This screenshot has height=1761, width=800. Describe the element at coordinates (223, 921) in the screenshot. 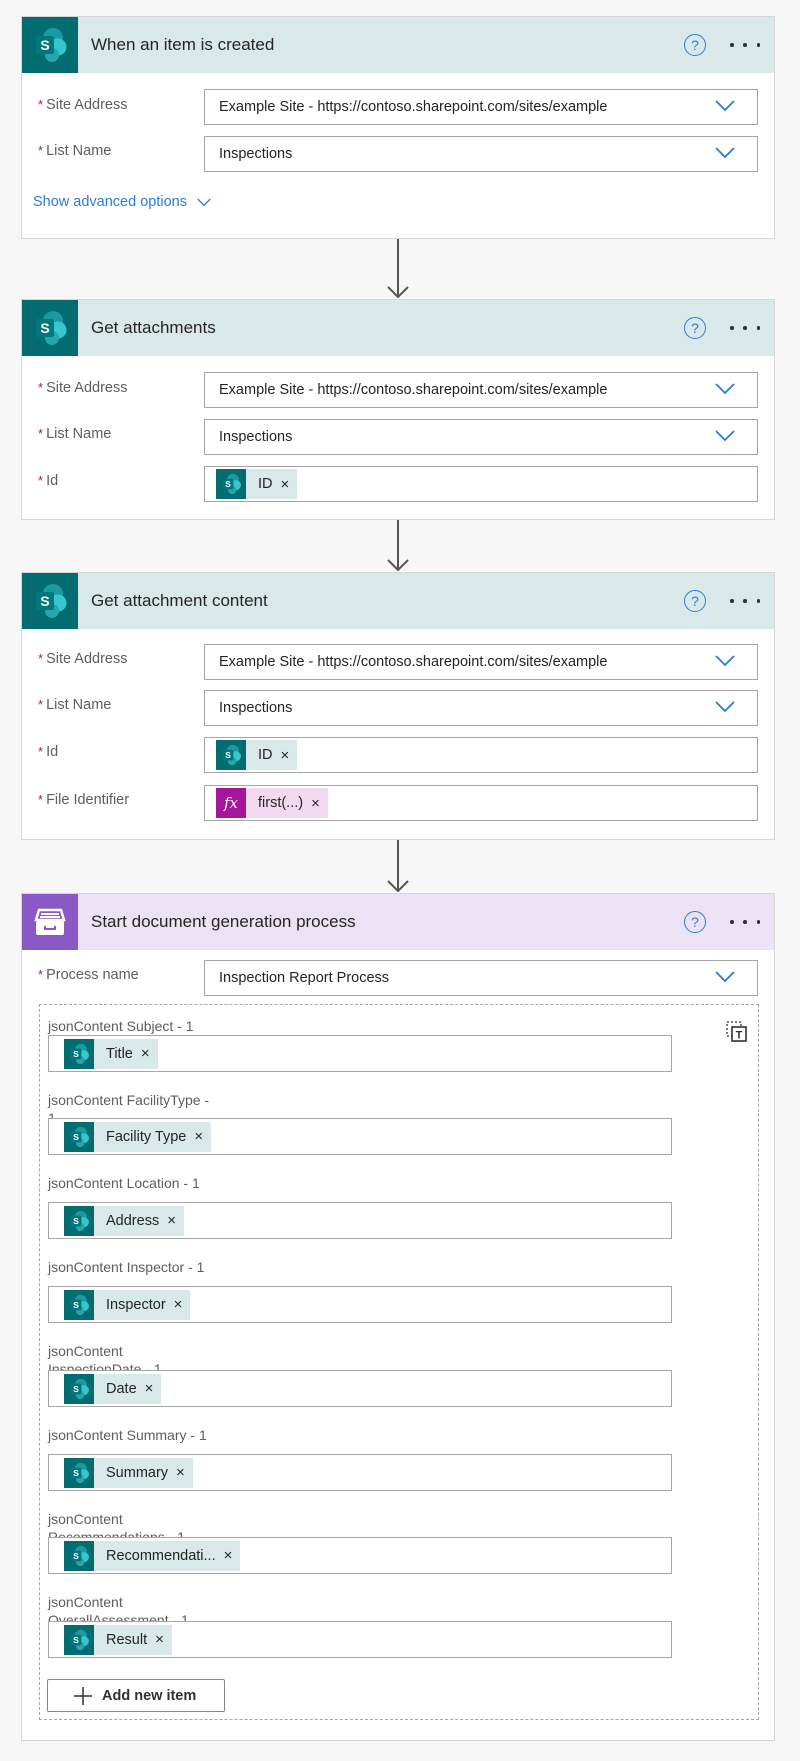

I see `card-title: Start document generation process` at that location.